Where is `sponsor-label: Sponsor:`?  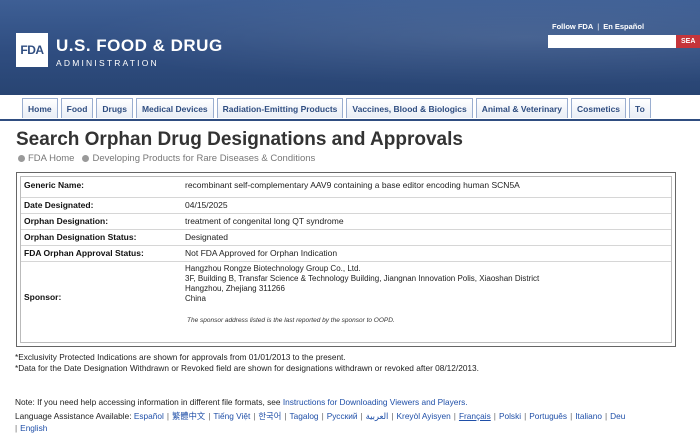
sponsor-label: Sponsor: is located at coordinates (43, 297).